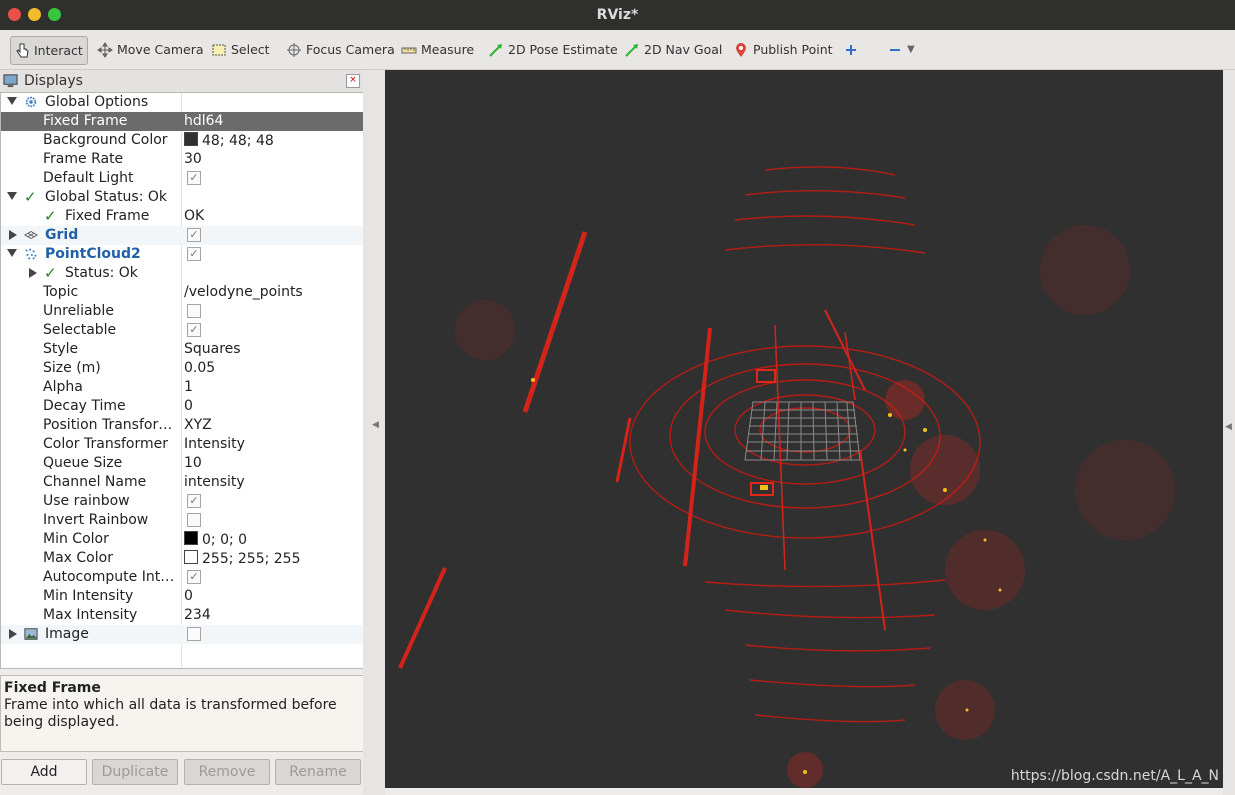 The width and height of the screenshot is (1235, 795). Describe the element at coordinates (182, 349) in the screenshot. I see `tree-row-style: Style Squares` at that location.